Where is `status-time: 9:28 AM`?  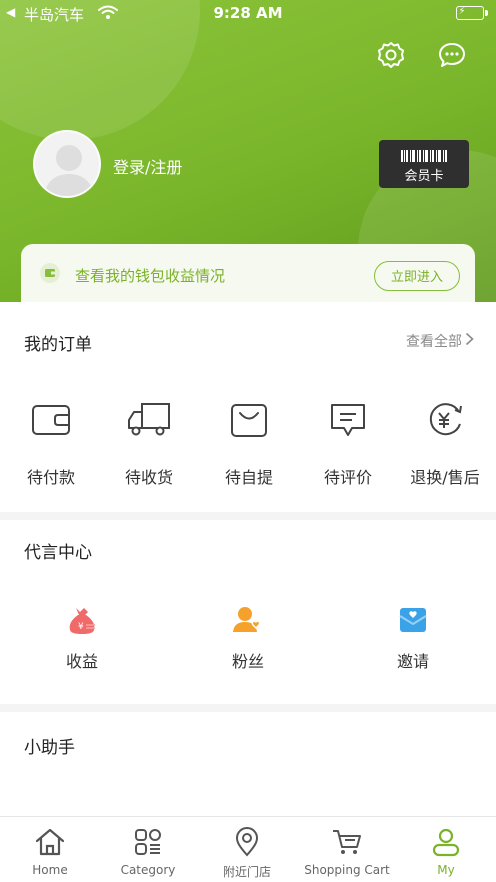 status-time: 9:28 AM is located at coordinates (248, 13).